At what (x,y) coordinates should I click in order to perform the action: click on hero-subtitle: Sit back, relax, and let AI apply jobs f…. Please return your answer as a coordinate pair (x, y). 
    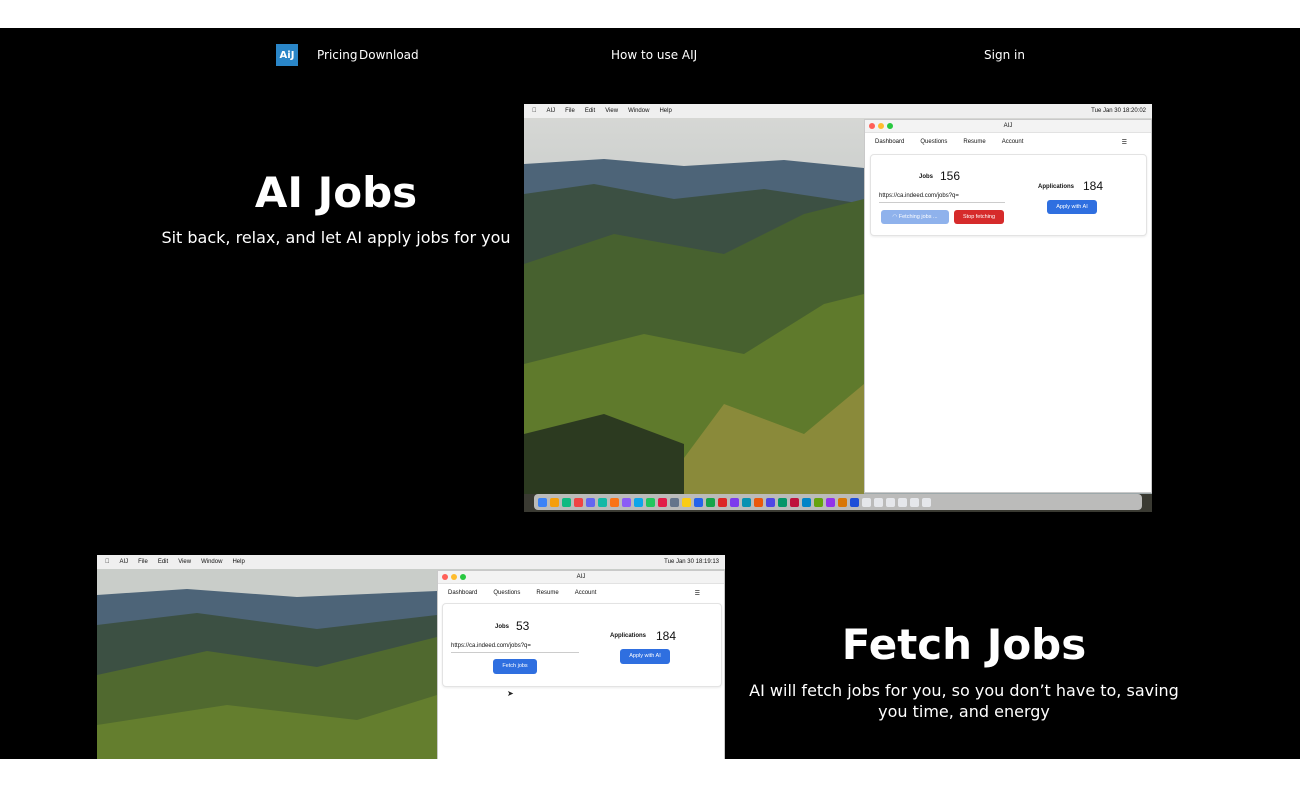
    Looking at the image, I should click on (336, 237).